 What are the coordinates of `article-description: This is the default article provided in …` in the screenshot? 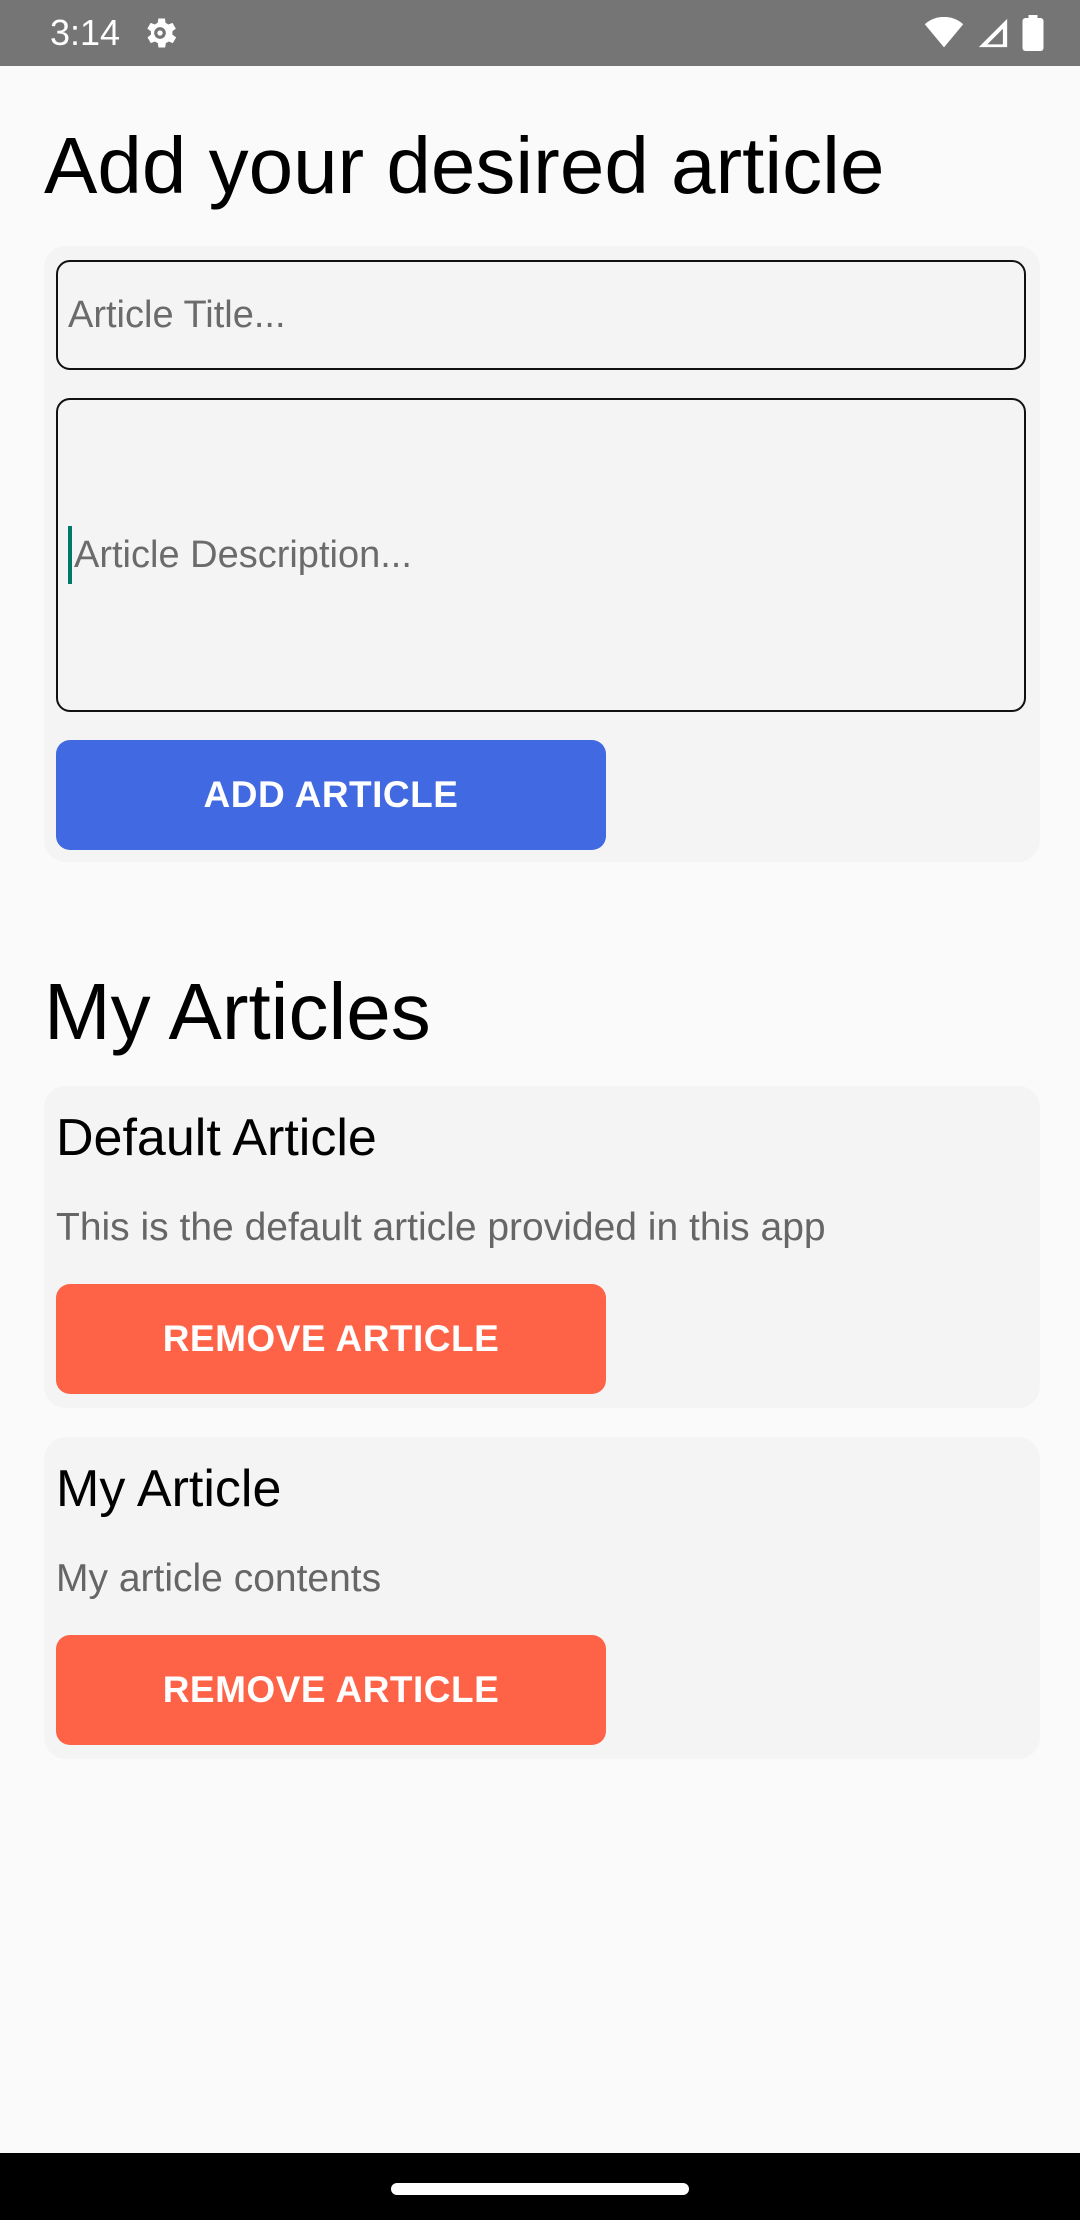 It's located at (441, 1227).